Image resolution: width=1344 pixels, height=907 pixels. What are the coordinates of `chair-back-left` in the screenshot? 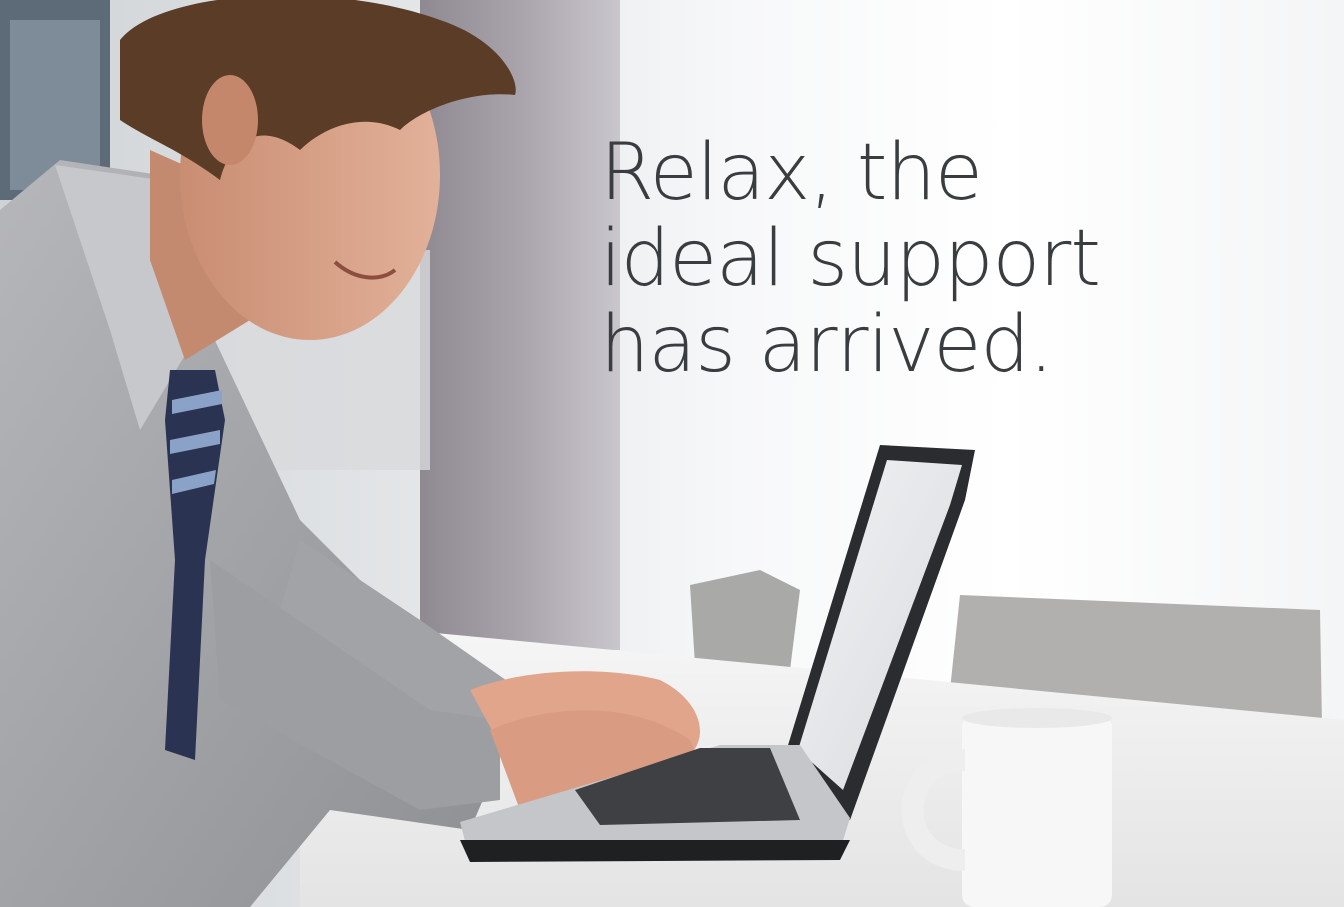 It's located at (745, 620).